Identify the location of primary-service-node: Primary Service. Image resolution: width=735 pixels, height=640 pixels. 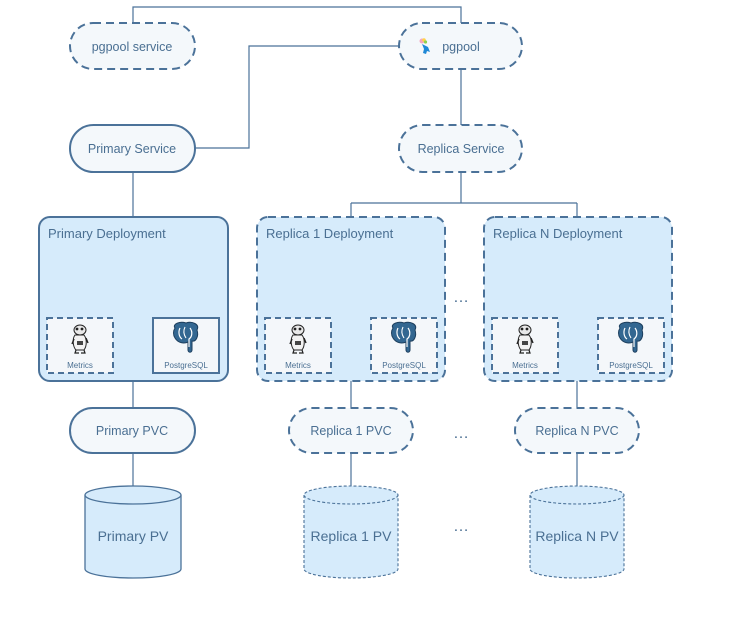
(132, 148).